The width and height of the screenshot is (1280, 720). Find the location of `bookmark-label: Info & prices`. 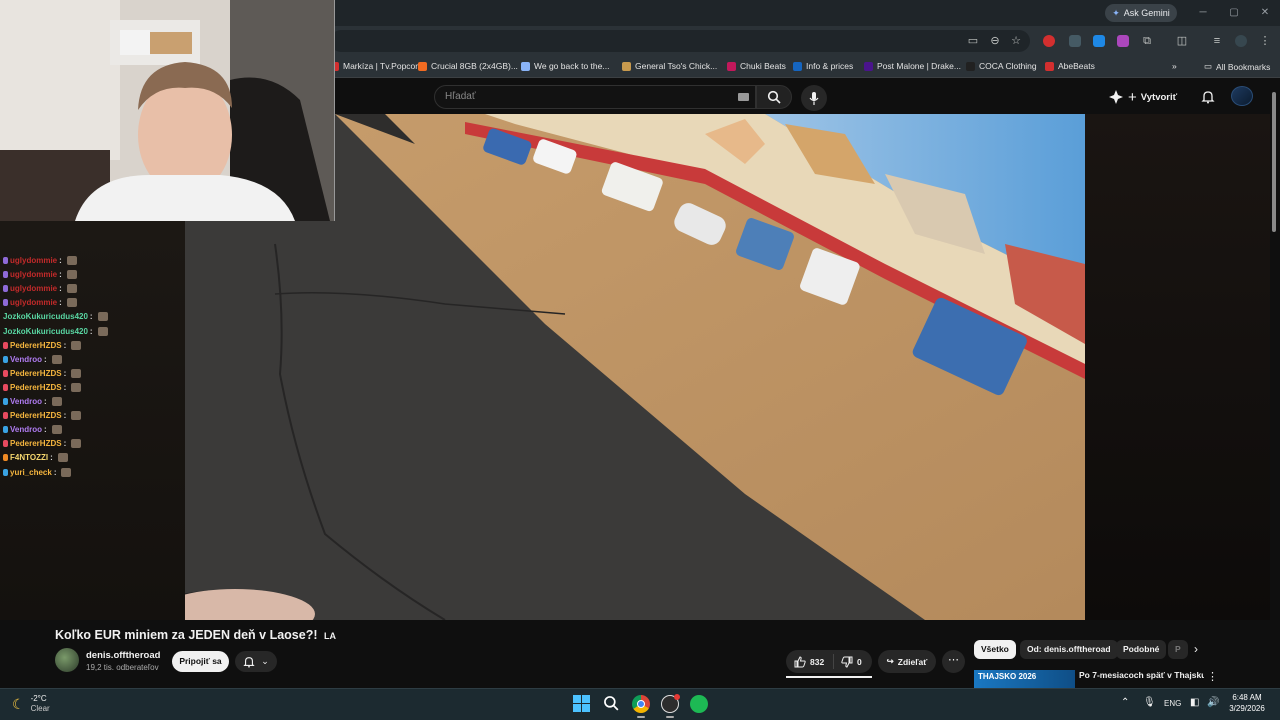

bookmark-label: Info & prices is located at coordinates (830, 66).